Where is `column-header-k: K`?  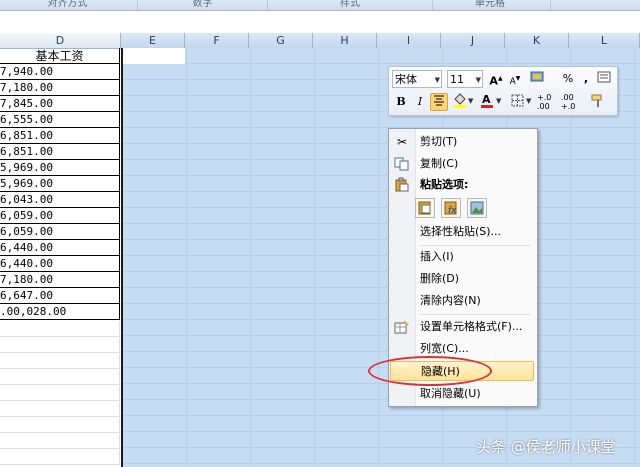 column-header-k: K is located at coordinates (537, 40).